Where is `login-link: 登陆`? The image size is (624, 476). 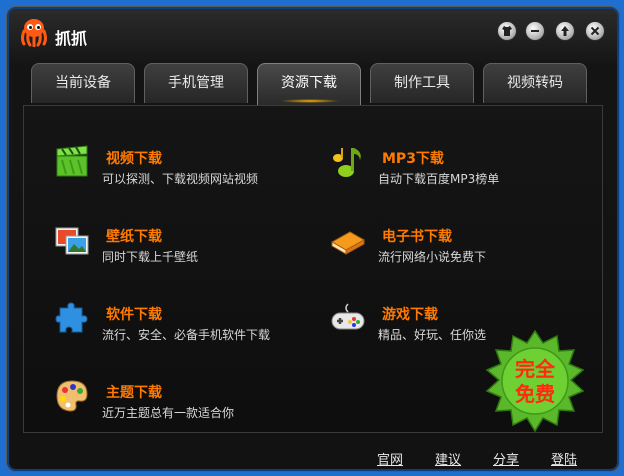
login-link: 登陆 is located at coordinates (564, 458).